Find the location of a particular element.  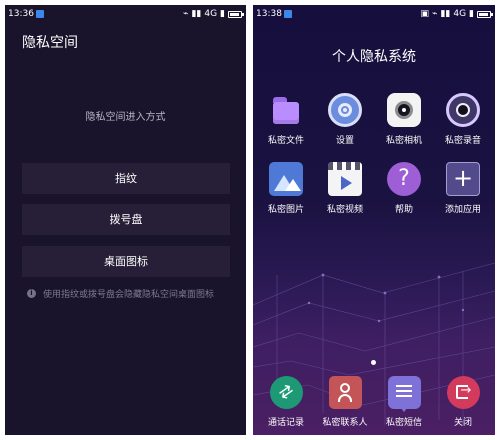

app-label: 私密视频 is located at coordinates (344, 210).